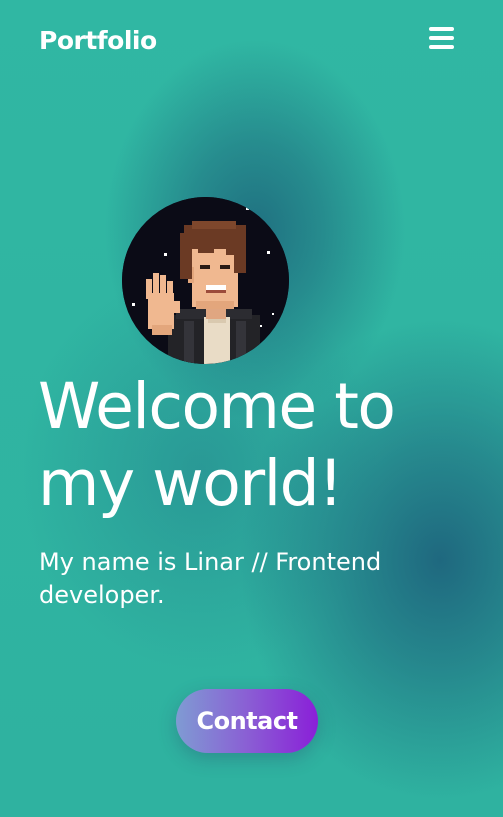  I want to click on menu-bar-middle, so click(441, 38).